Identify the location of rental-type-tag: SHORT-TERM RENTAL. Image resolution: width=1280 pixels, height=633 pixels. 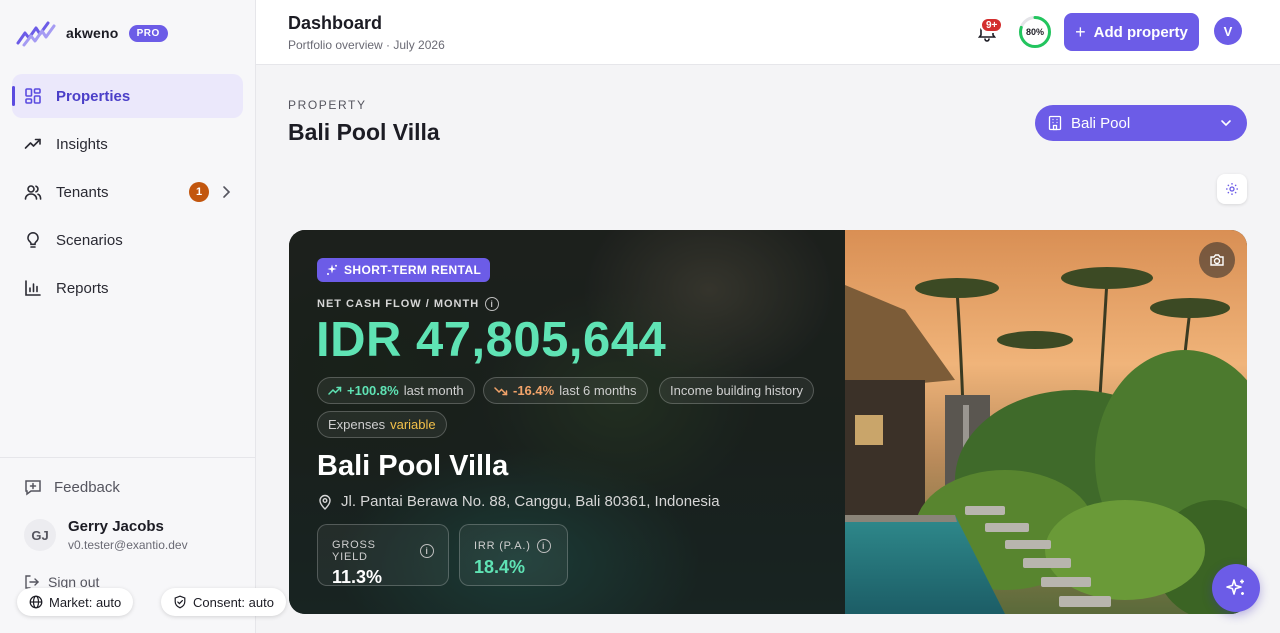
(404, 270).